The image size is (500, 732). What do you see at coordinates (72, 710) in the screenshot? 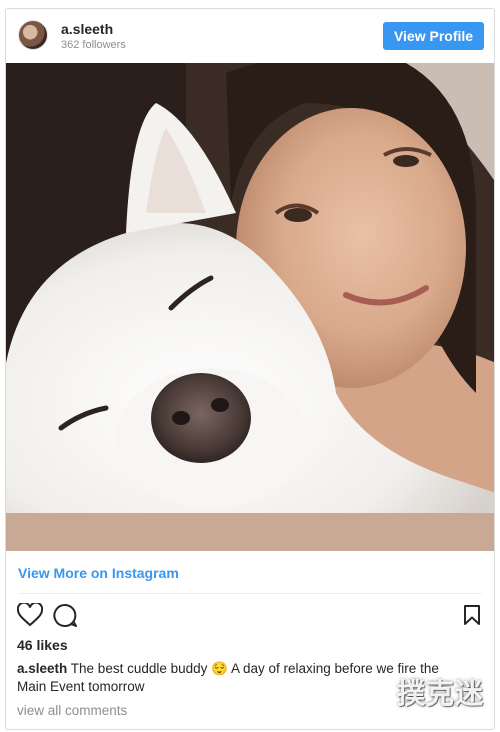
I see `view-comments-link: view all comments` at bounding box center [72, 710].